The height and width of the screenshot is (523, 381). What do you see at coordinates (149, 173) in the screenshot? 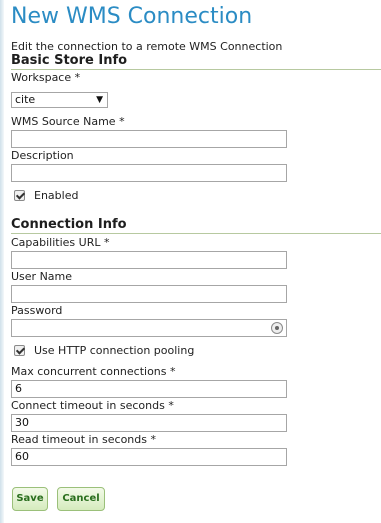
I see `description-input` at bounding box center [149, 173].